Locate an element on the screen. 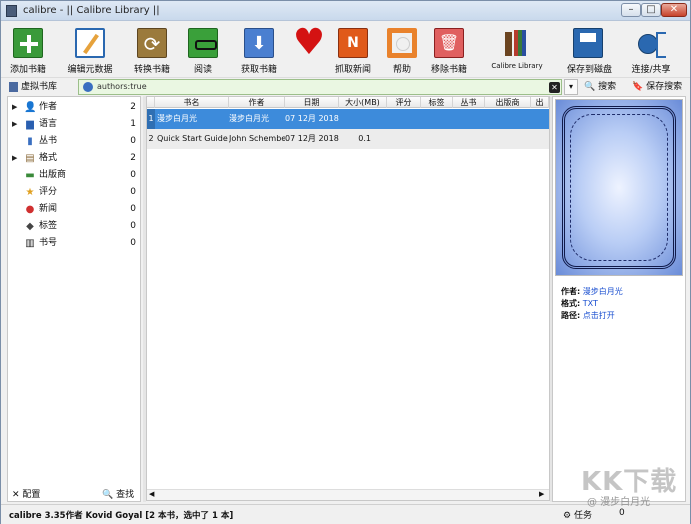 The height and width of the screenshot is (524, 691). save-search-button: 🔖 保存搜索 is located at coordinates (657, 87).